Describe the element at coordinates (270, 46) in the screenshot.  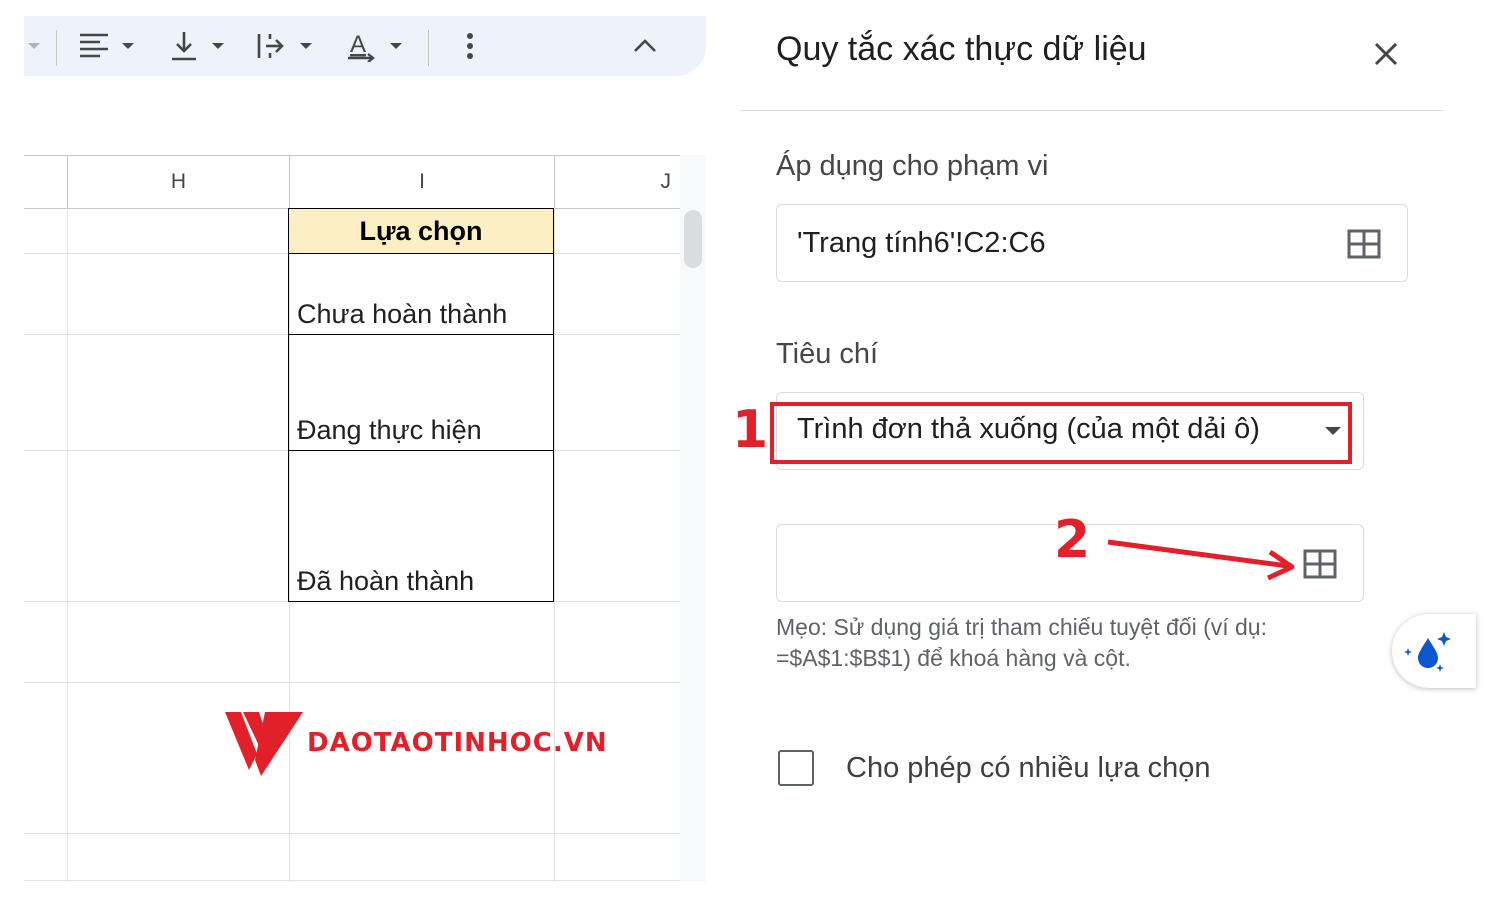
I see `text-direction-icon` at that location.